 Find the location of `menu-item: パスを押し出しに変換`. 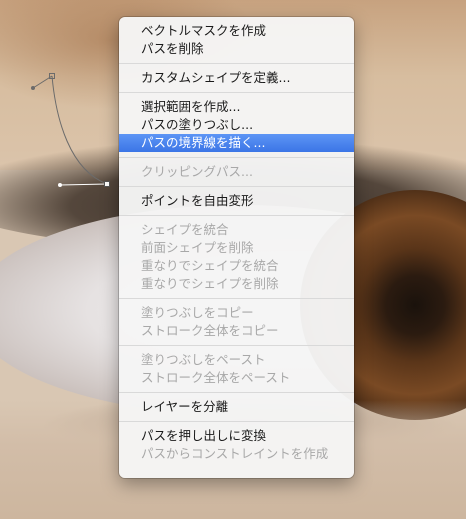

menu-item: パスを押し出しに変換 is located at coordinates (236, 436).